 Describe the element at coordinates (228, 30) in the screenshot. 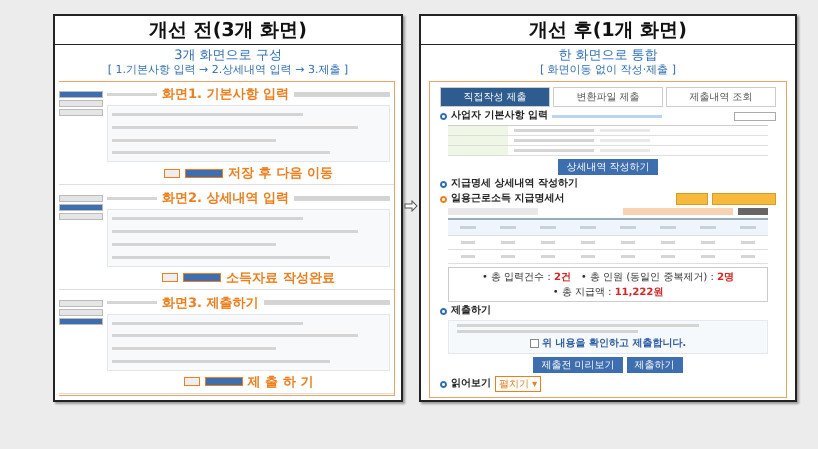

I see `panel-title: 개선 전(3개 화면)` at that location.